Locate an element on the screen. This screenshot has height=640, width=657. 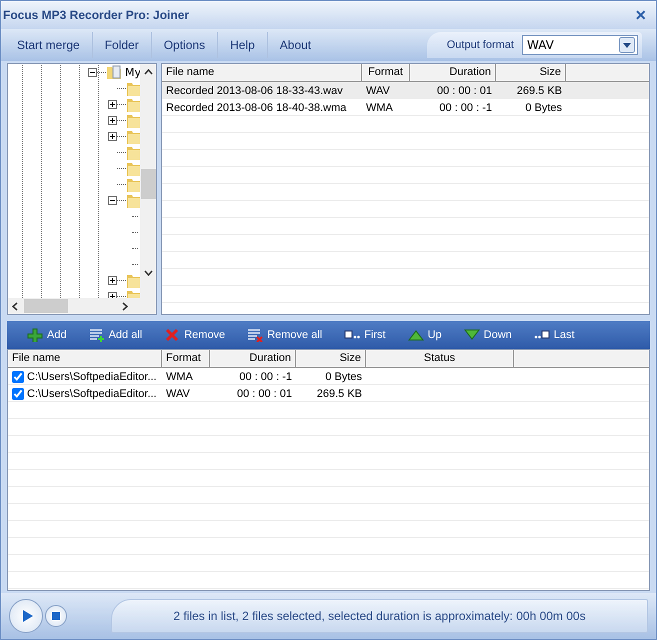
menu-item: Folder is located at coordinates (121, 45).